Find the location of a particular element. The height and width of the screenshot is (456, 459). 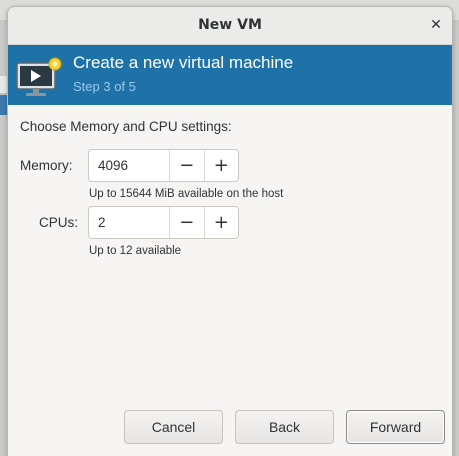

forward-button: Forward is located at coordinates (395, 427).